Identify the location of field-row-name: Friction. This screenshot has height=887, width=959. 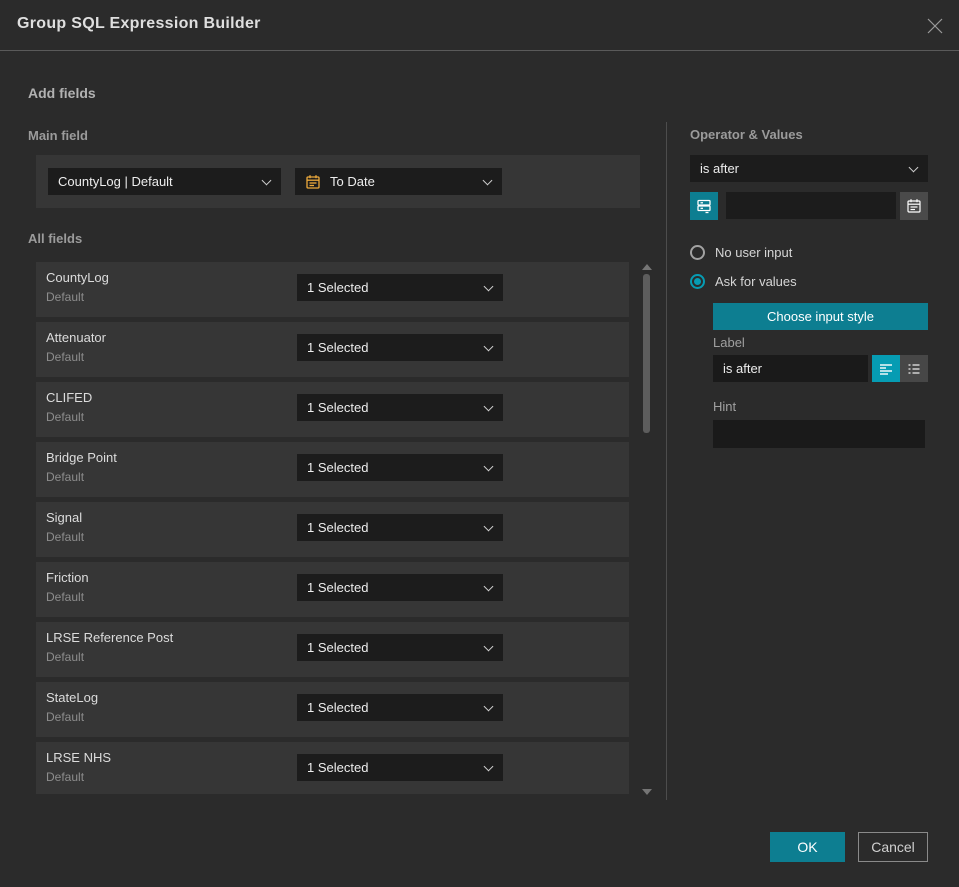
(67, 577).